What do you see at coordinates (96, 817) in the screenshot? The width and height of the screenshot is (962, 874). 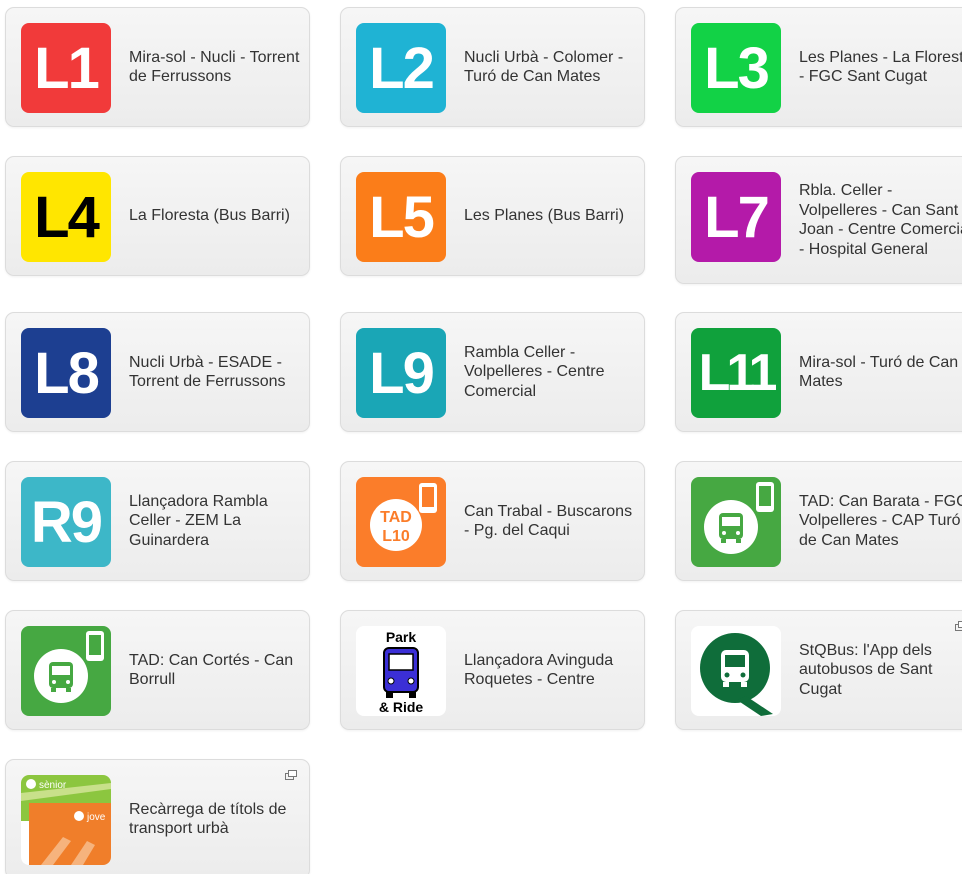 I see `jove-text: jove` at bounding box center [96, 817].